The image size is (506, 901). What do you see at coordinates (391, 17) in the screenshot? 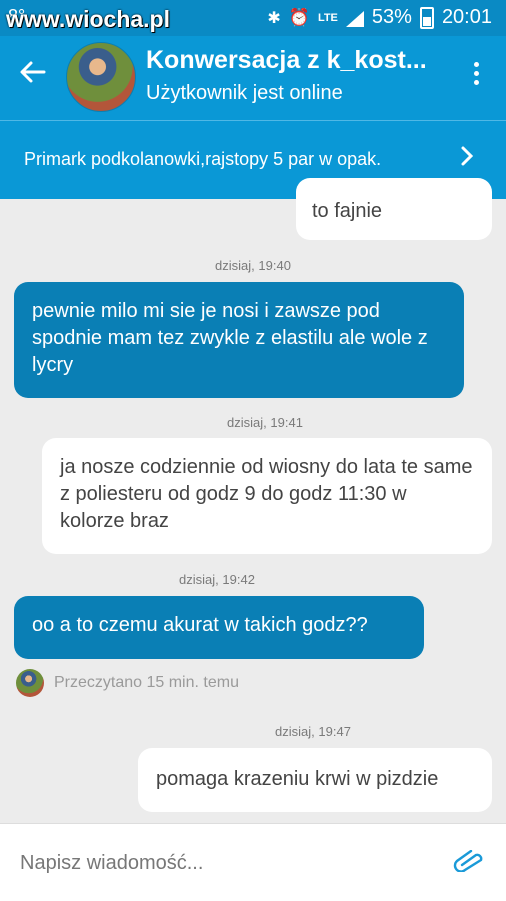
I see `battery-level: 53%` at bounding box center [391, 17].